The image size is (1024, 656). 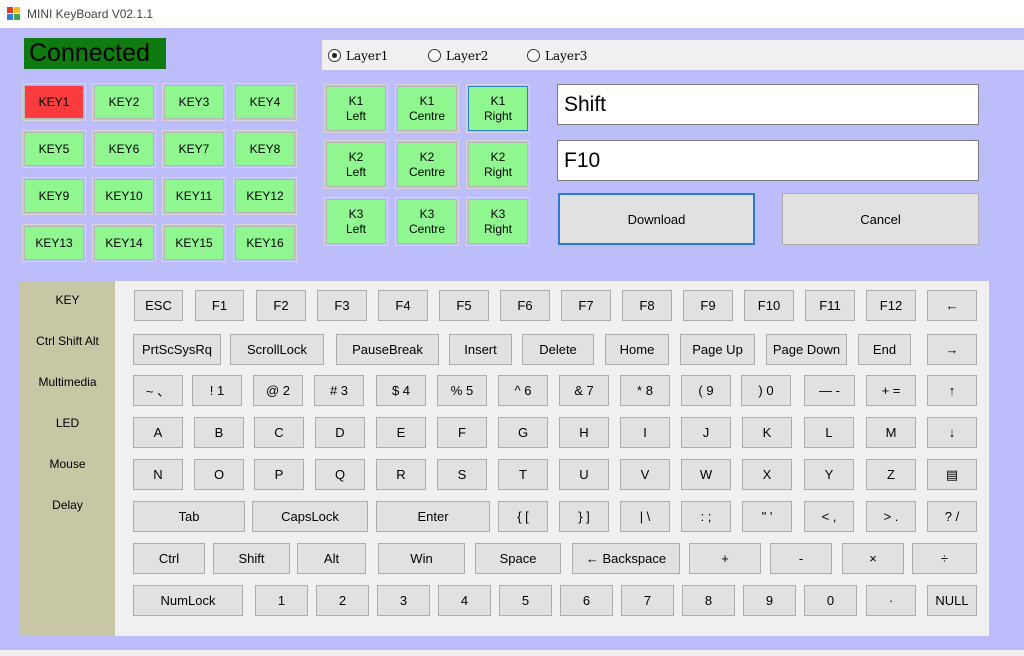 I want to click on key-ctrl: Ctrl, so click(x=169, y=558).